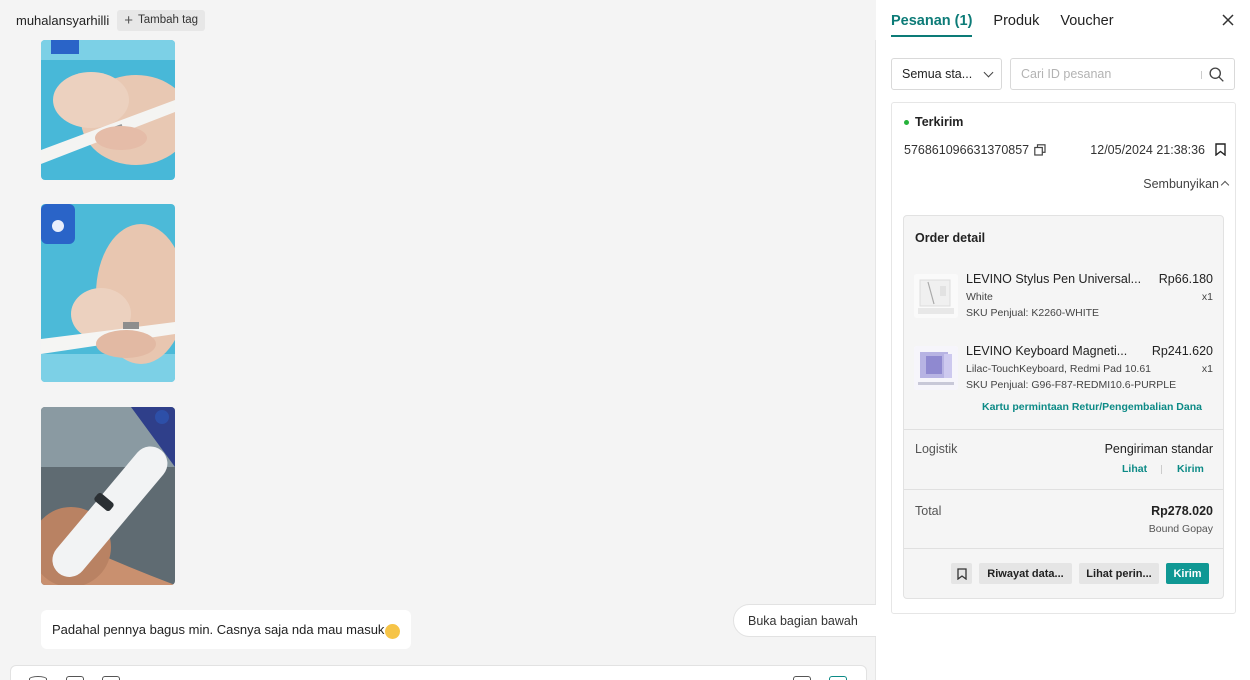 The image size is (1250, 680). What do you see at coordinates (1185, 279) in the screenshot?
I see `item-price: Rp66.180` at bounding box center [1185, 279].